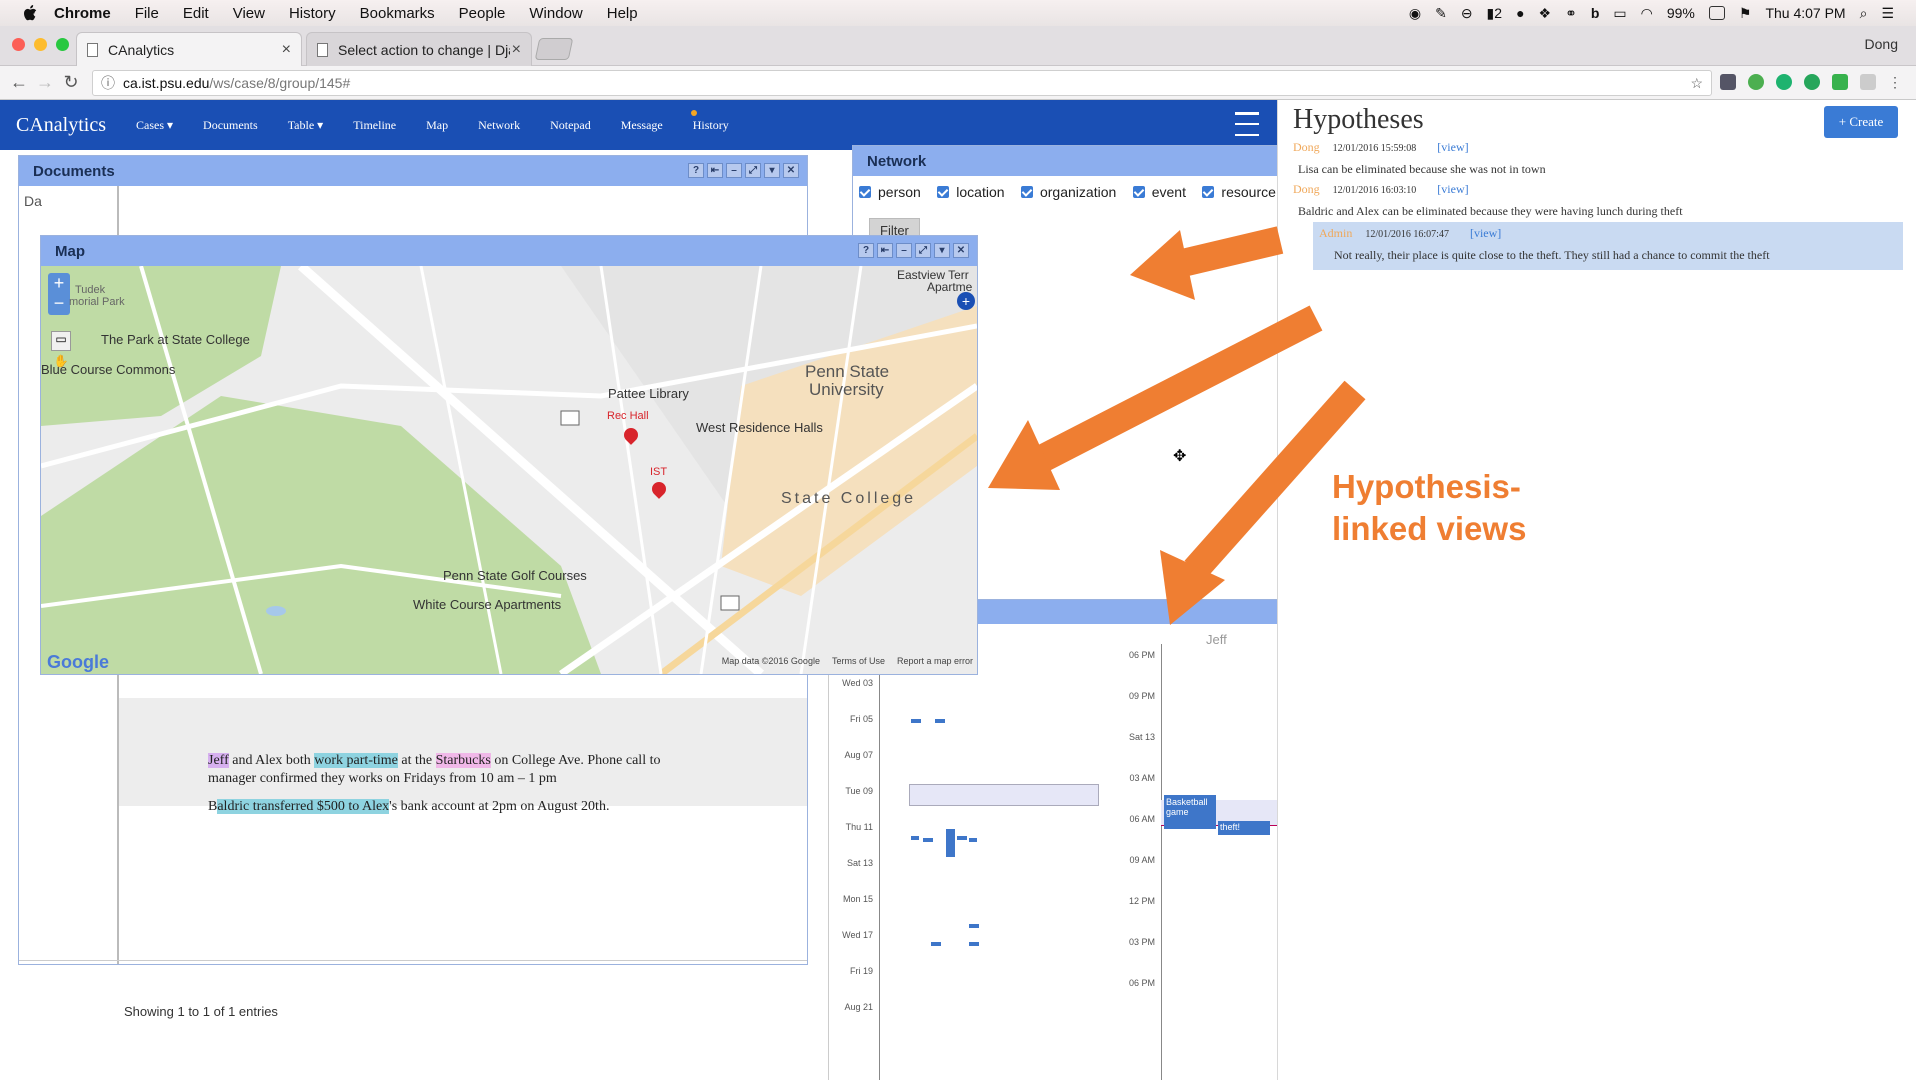  I want to click on filter-person-checkbox: person, so click(890, 192).